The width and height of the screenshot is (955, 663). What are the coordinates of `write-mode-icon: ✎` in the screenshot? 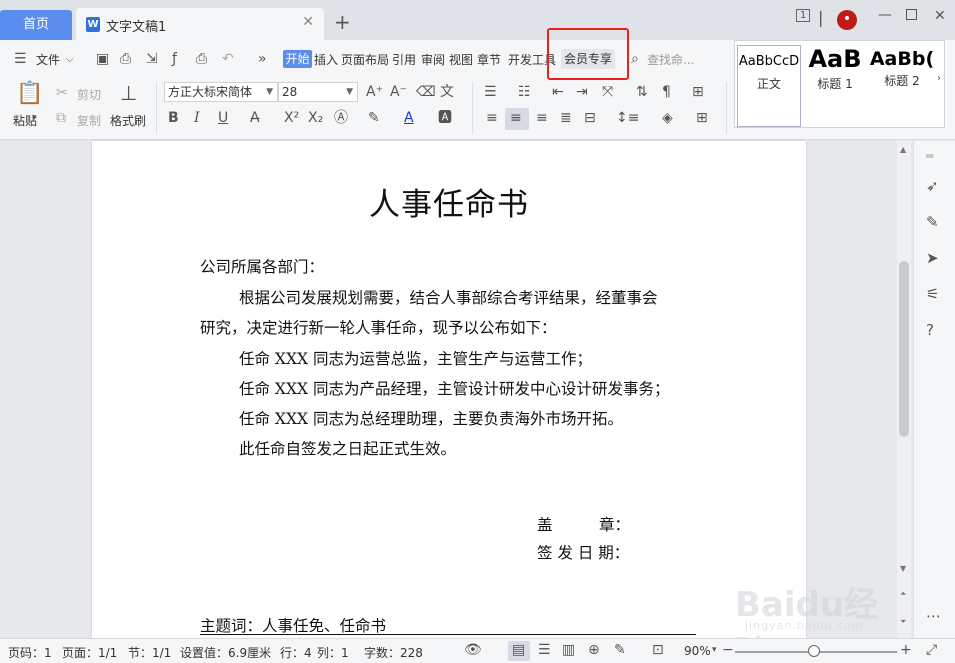 It's located at (620, 650).